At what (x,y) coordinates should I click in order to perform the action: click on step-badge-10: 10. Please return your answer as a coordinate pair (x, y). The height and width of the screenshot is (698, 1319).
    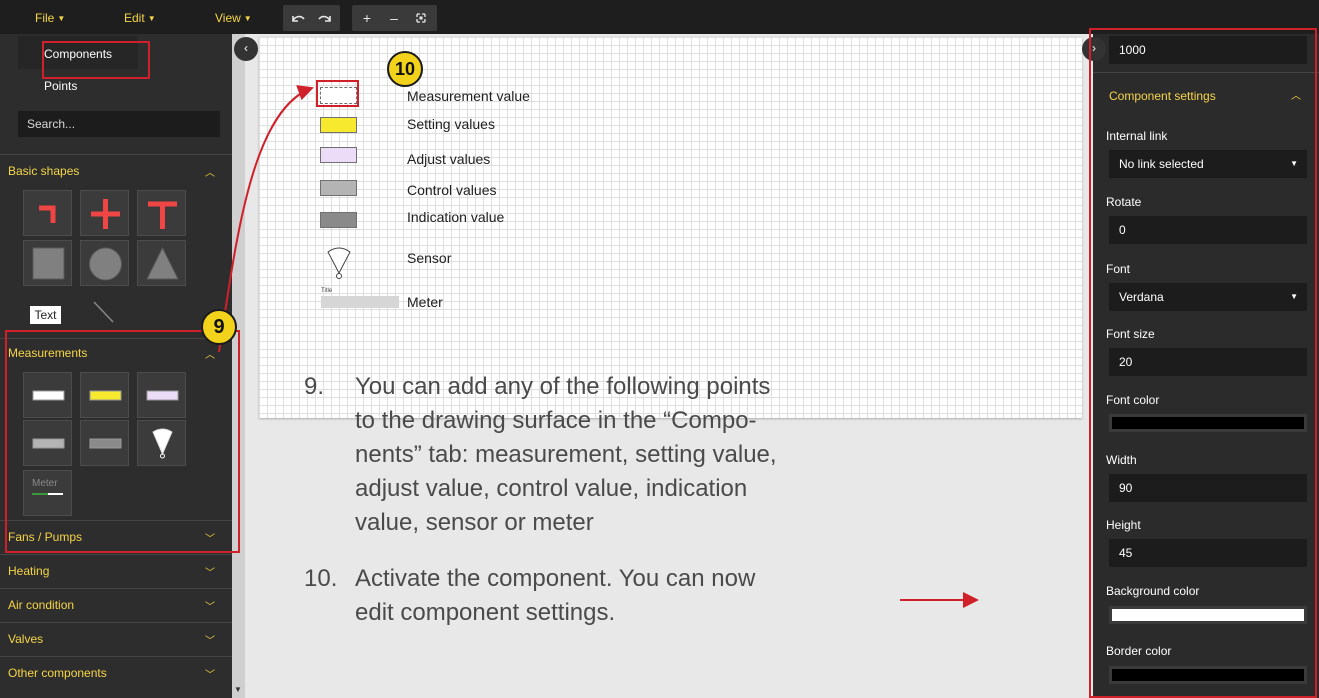
    Looking at the image, I should click on (405, 69).